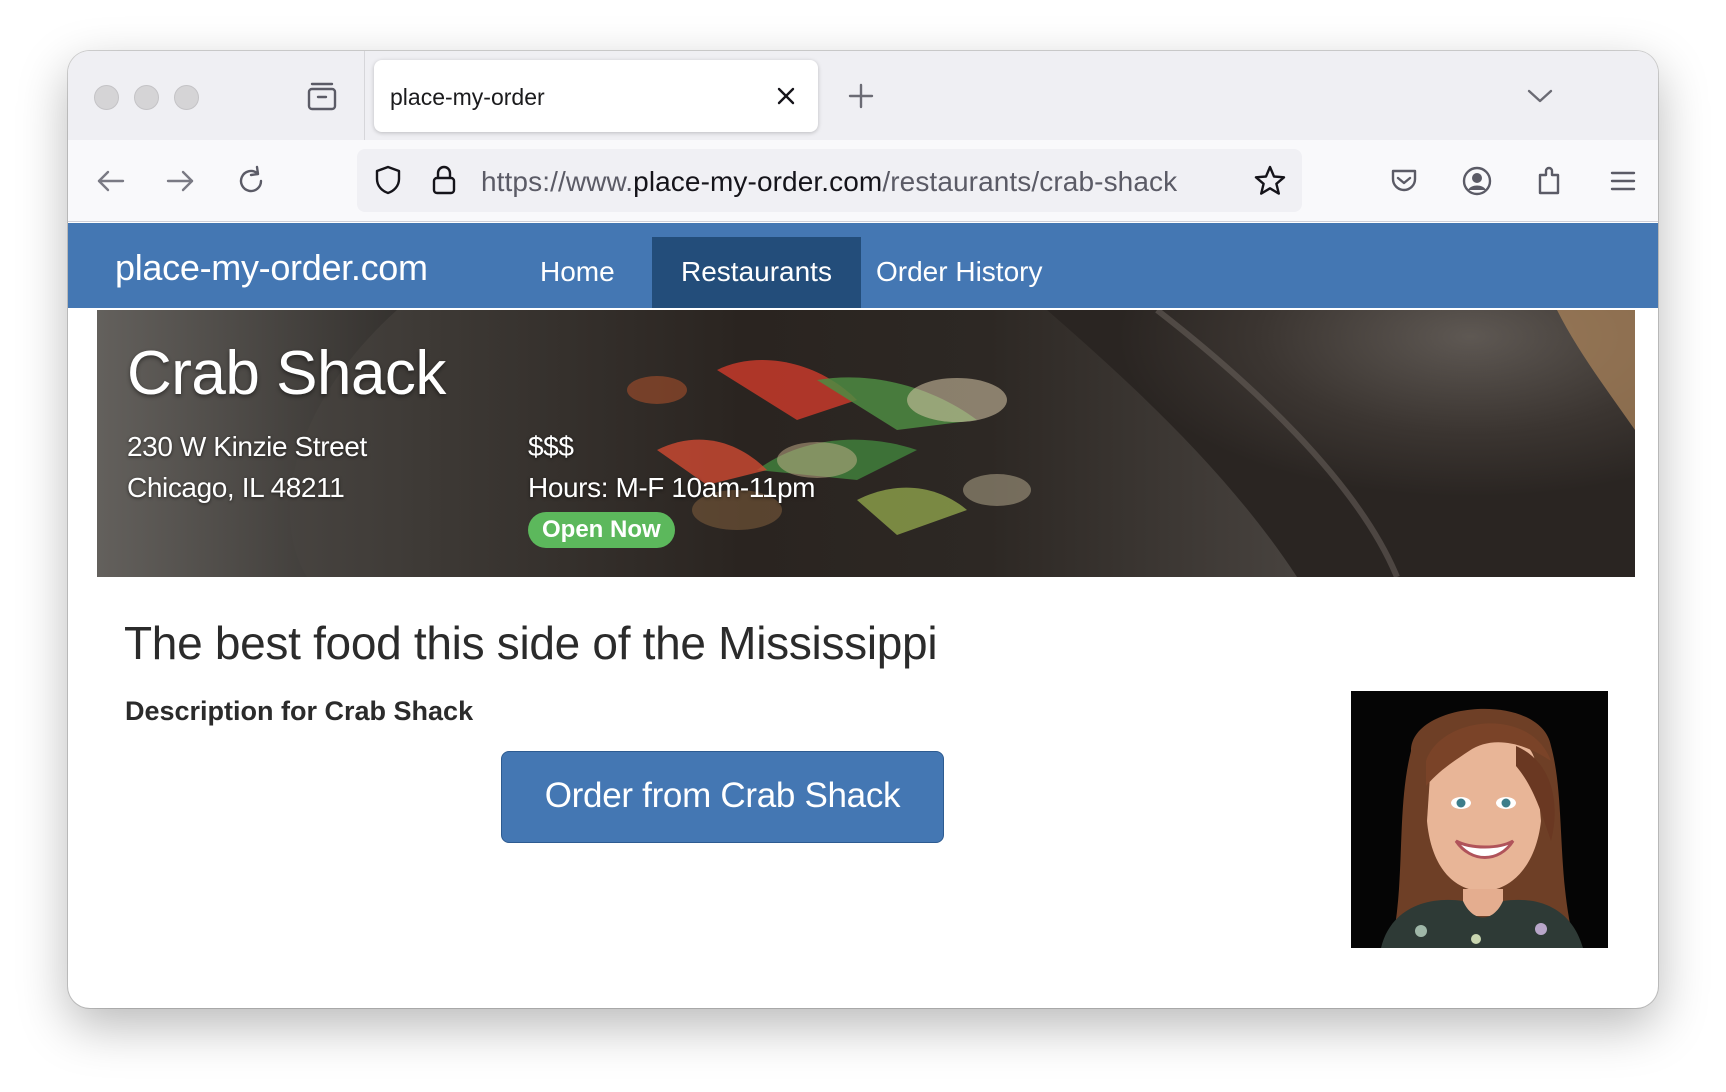  What do you see at coordinates (551, 446) in the screenshot?
I see `price-range: $$$` at bounding box center [551, 446].